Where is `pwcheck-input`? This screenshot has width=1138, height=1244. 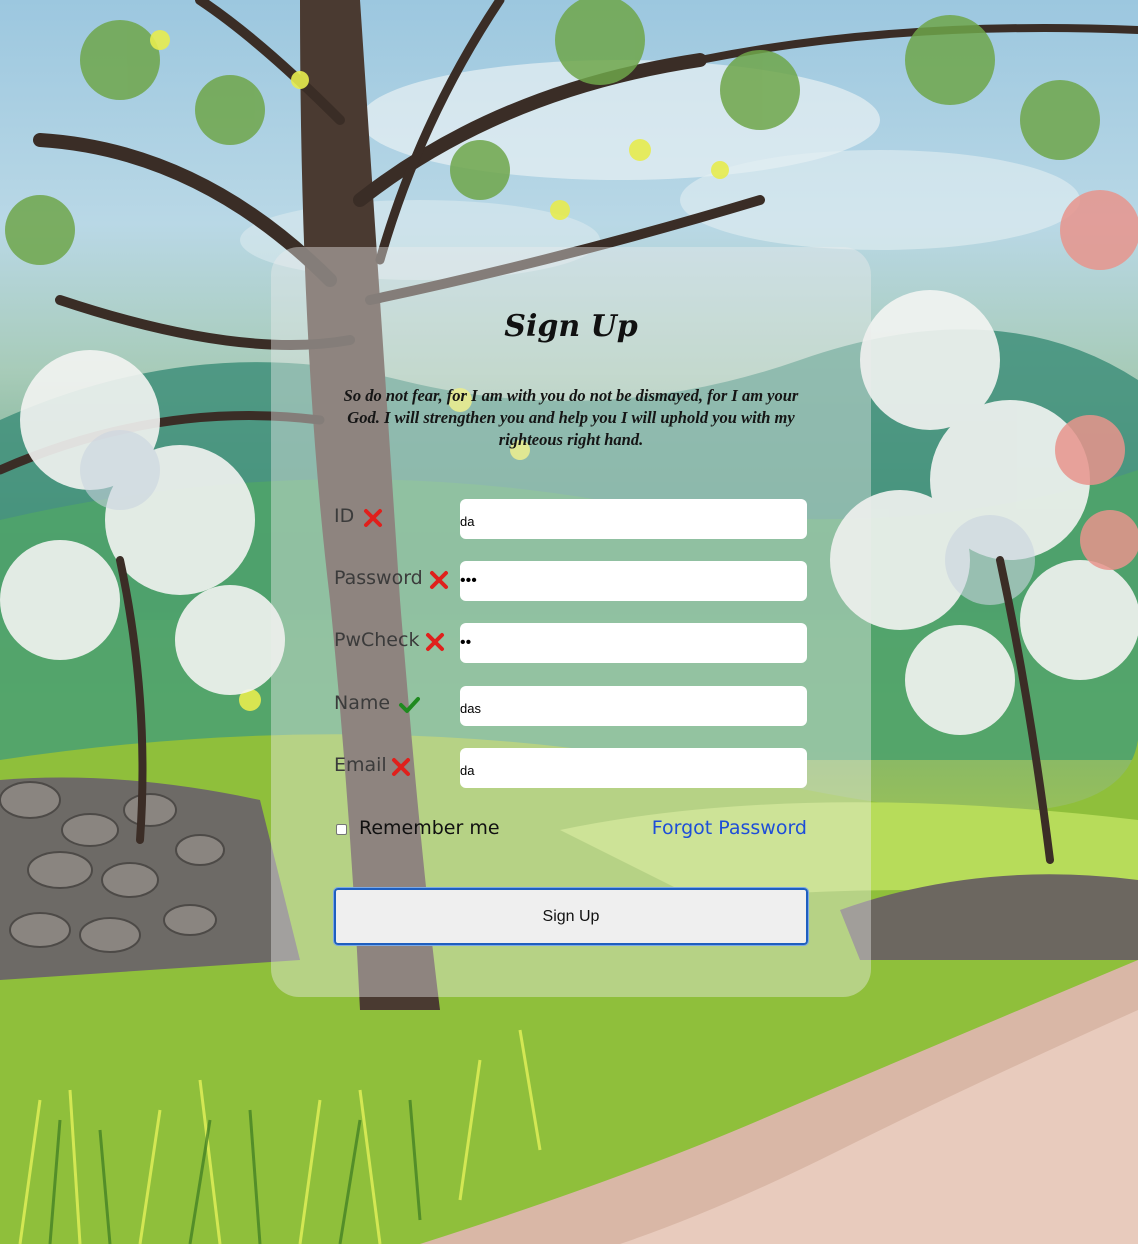
pwcheck-input is located at coordinates (633, 643).